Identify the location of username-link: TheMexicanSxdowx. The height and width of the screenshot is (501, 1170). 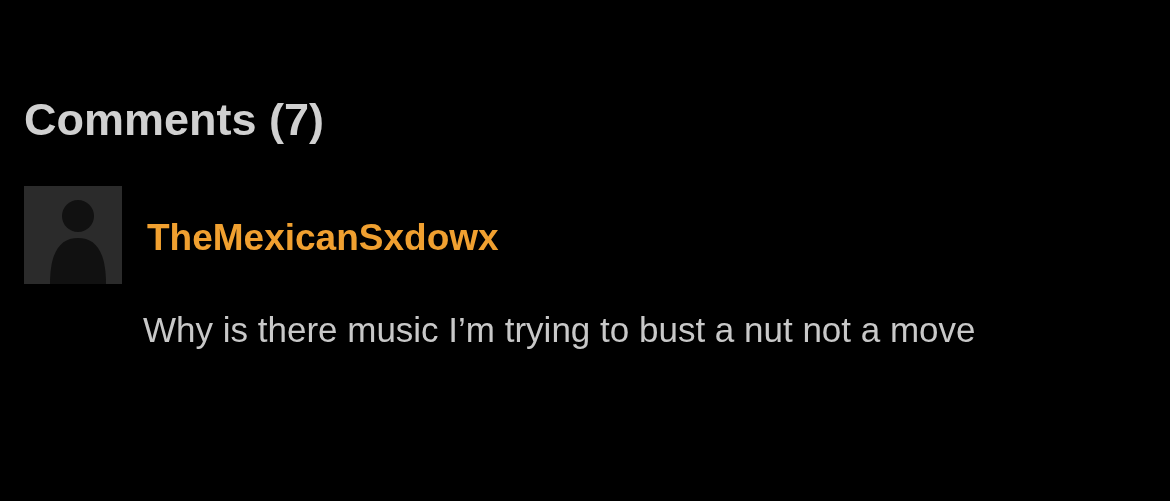
(323, 237).